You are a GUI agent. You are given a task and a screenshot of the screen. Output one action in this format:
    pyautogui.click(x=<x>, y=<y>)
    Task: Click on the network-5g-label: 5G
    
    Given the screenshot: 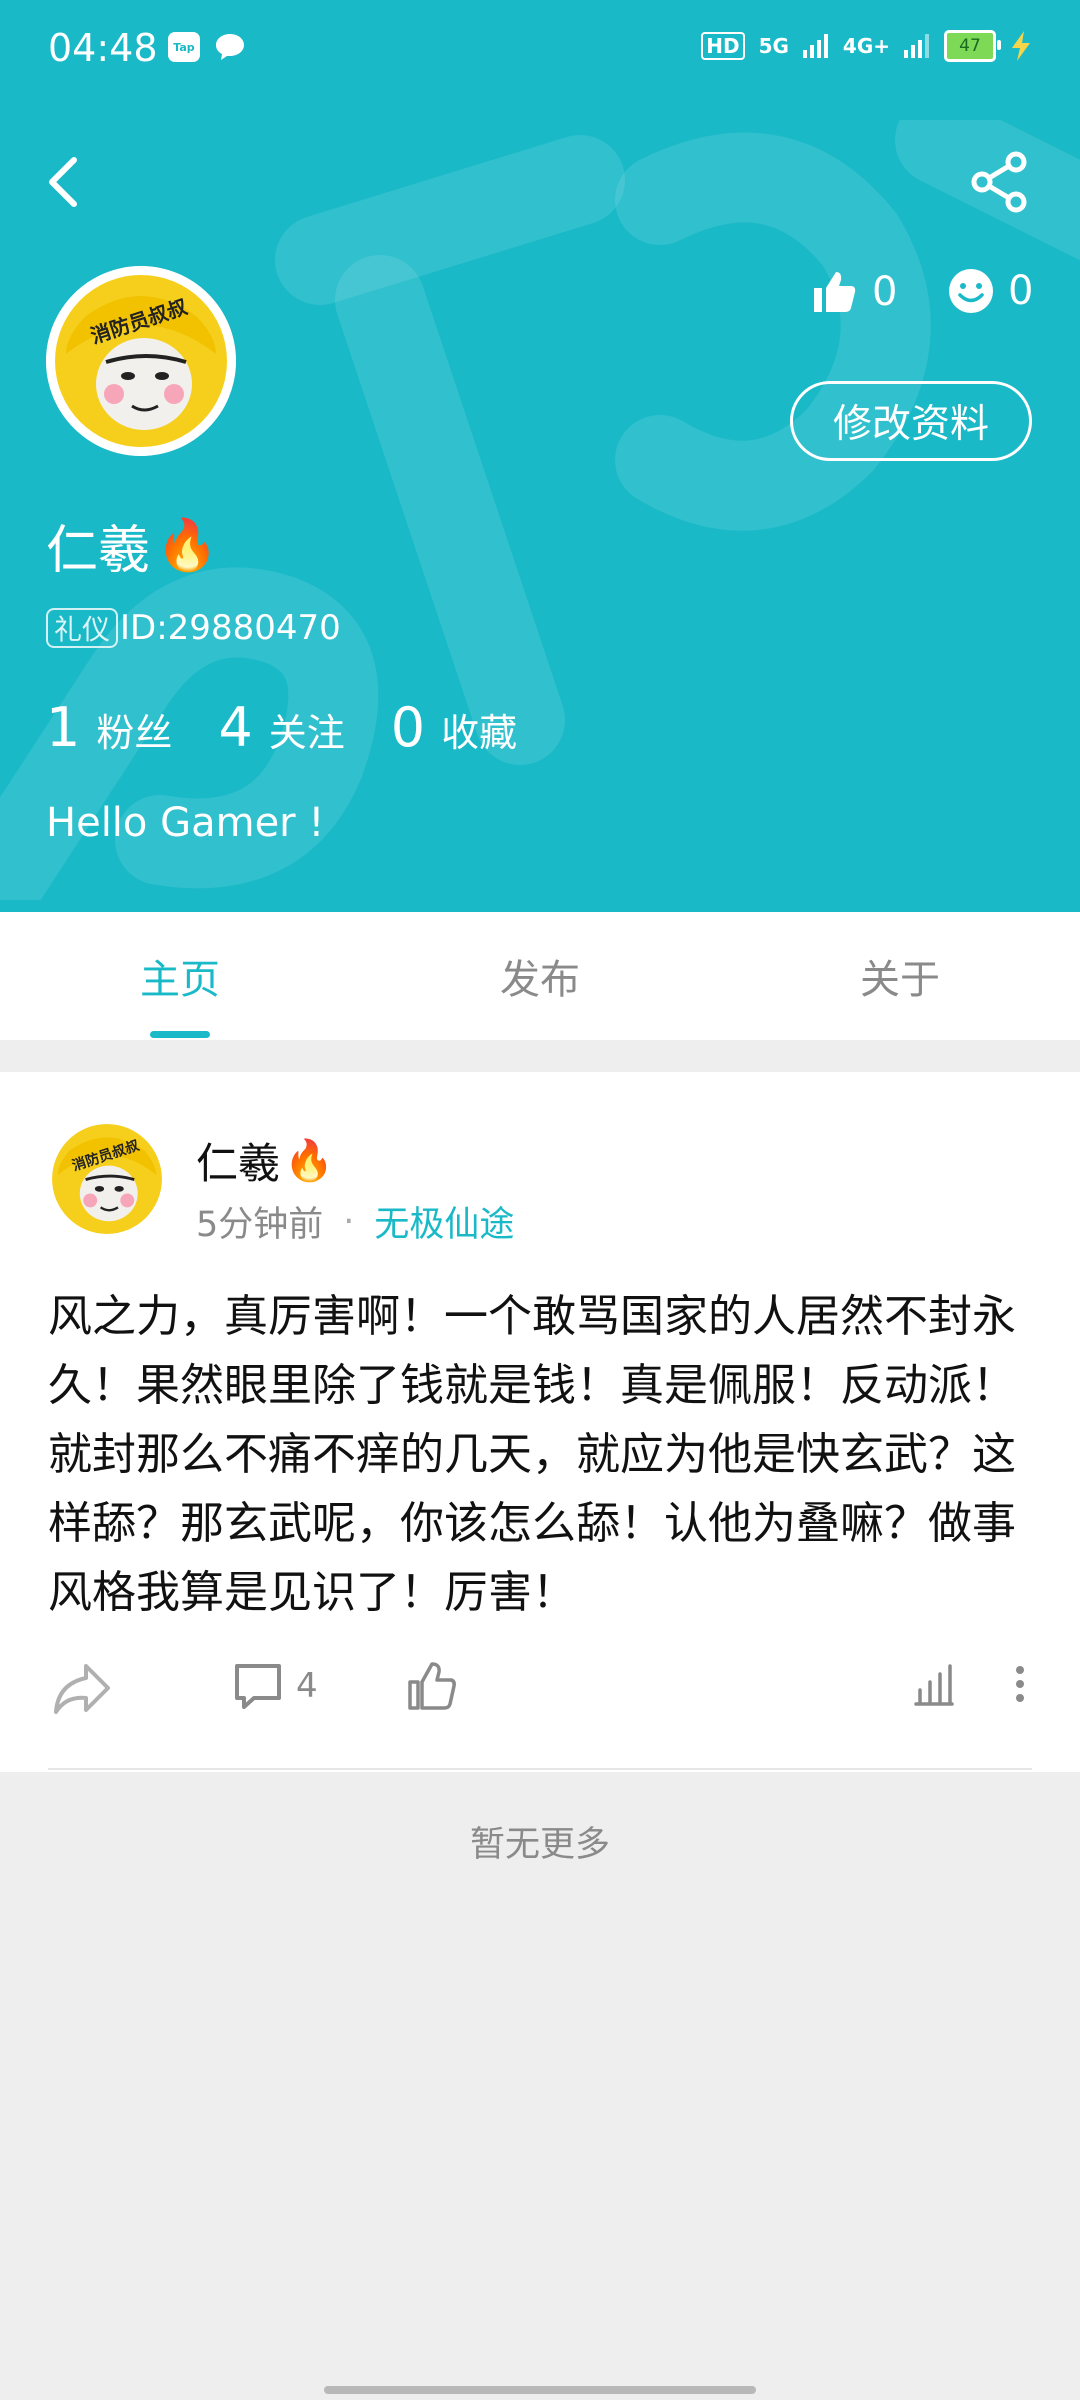 What is the action you would take?
    pyautogui.click(x=773, y=46)
    